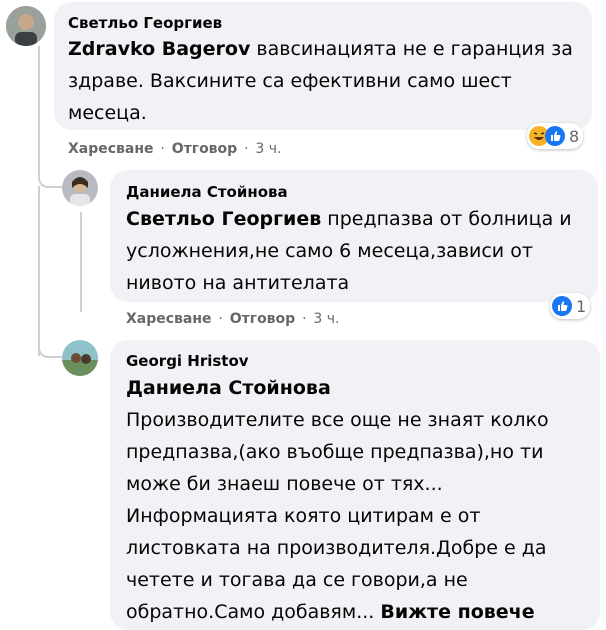 This screenshot has height=630, width=606. What do you see at coordinates (457, 612) in the screenshot?
I see `see-more-link: Вижте повече` at bounding box center [457, 612].